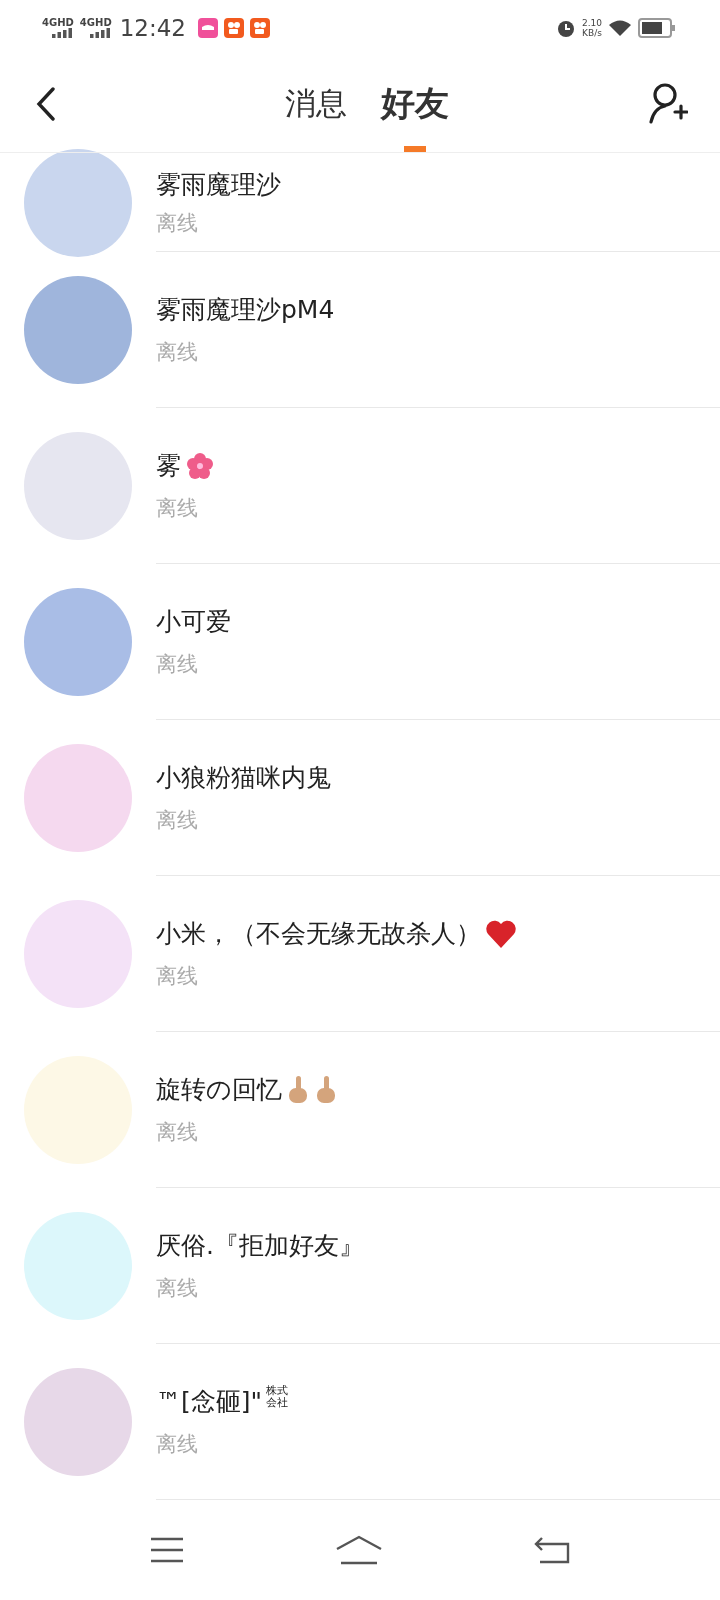  I want to click on speed-value: 2.10, so click(591, 23).